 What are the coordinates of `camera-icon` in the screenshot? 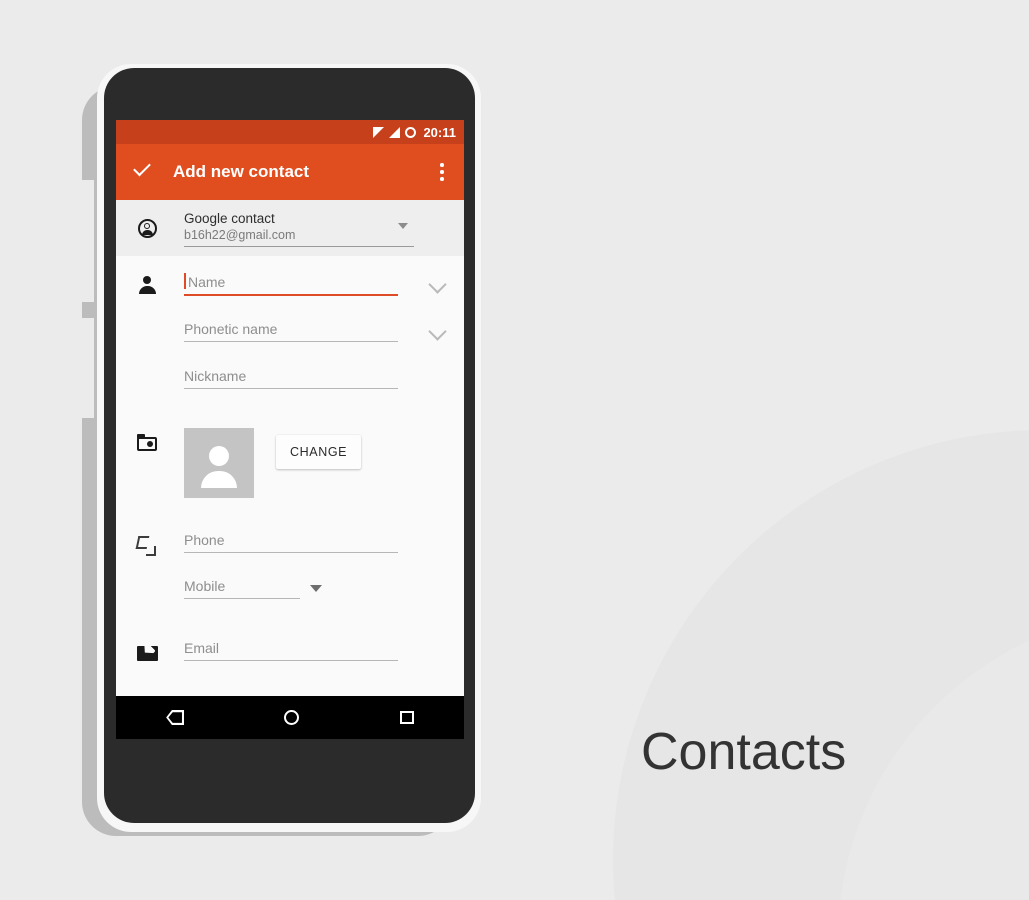 It's located at (158, 459).